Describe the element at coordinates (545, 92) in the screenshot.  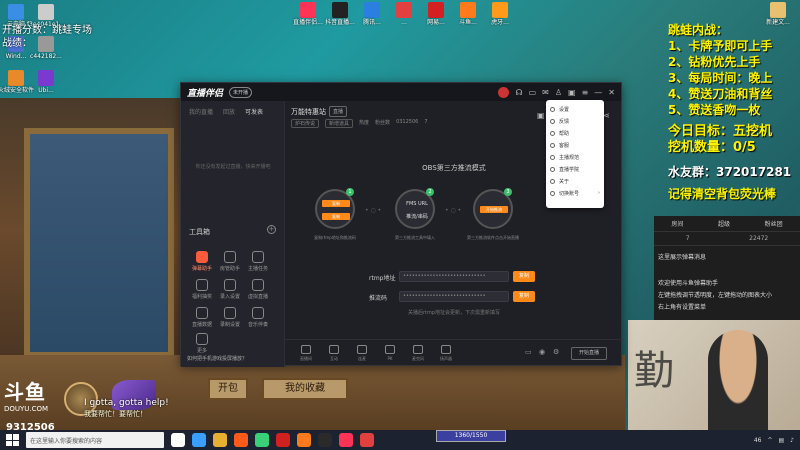
I see `mail-icon: ✉` at that location.